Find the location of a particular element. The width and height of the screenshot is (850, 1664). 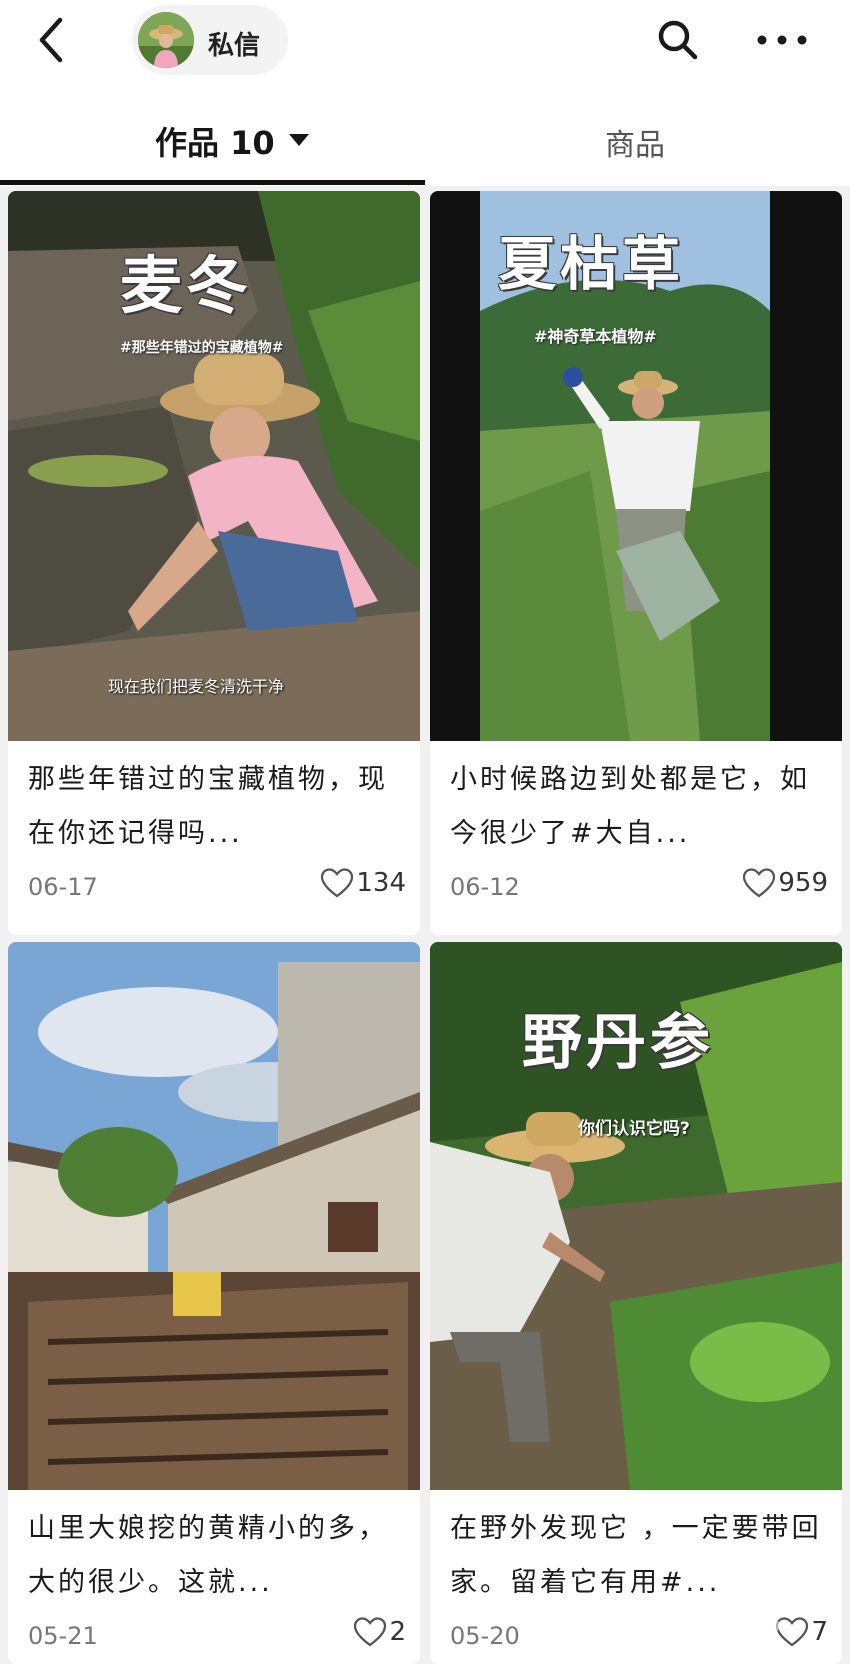

search-button is located at coordinates (678, 40).